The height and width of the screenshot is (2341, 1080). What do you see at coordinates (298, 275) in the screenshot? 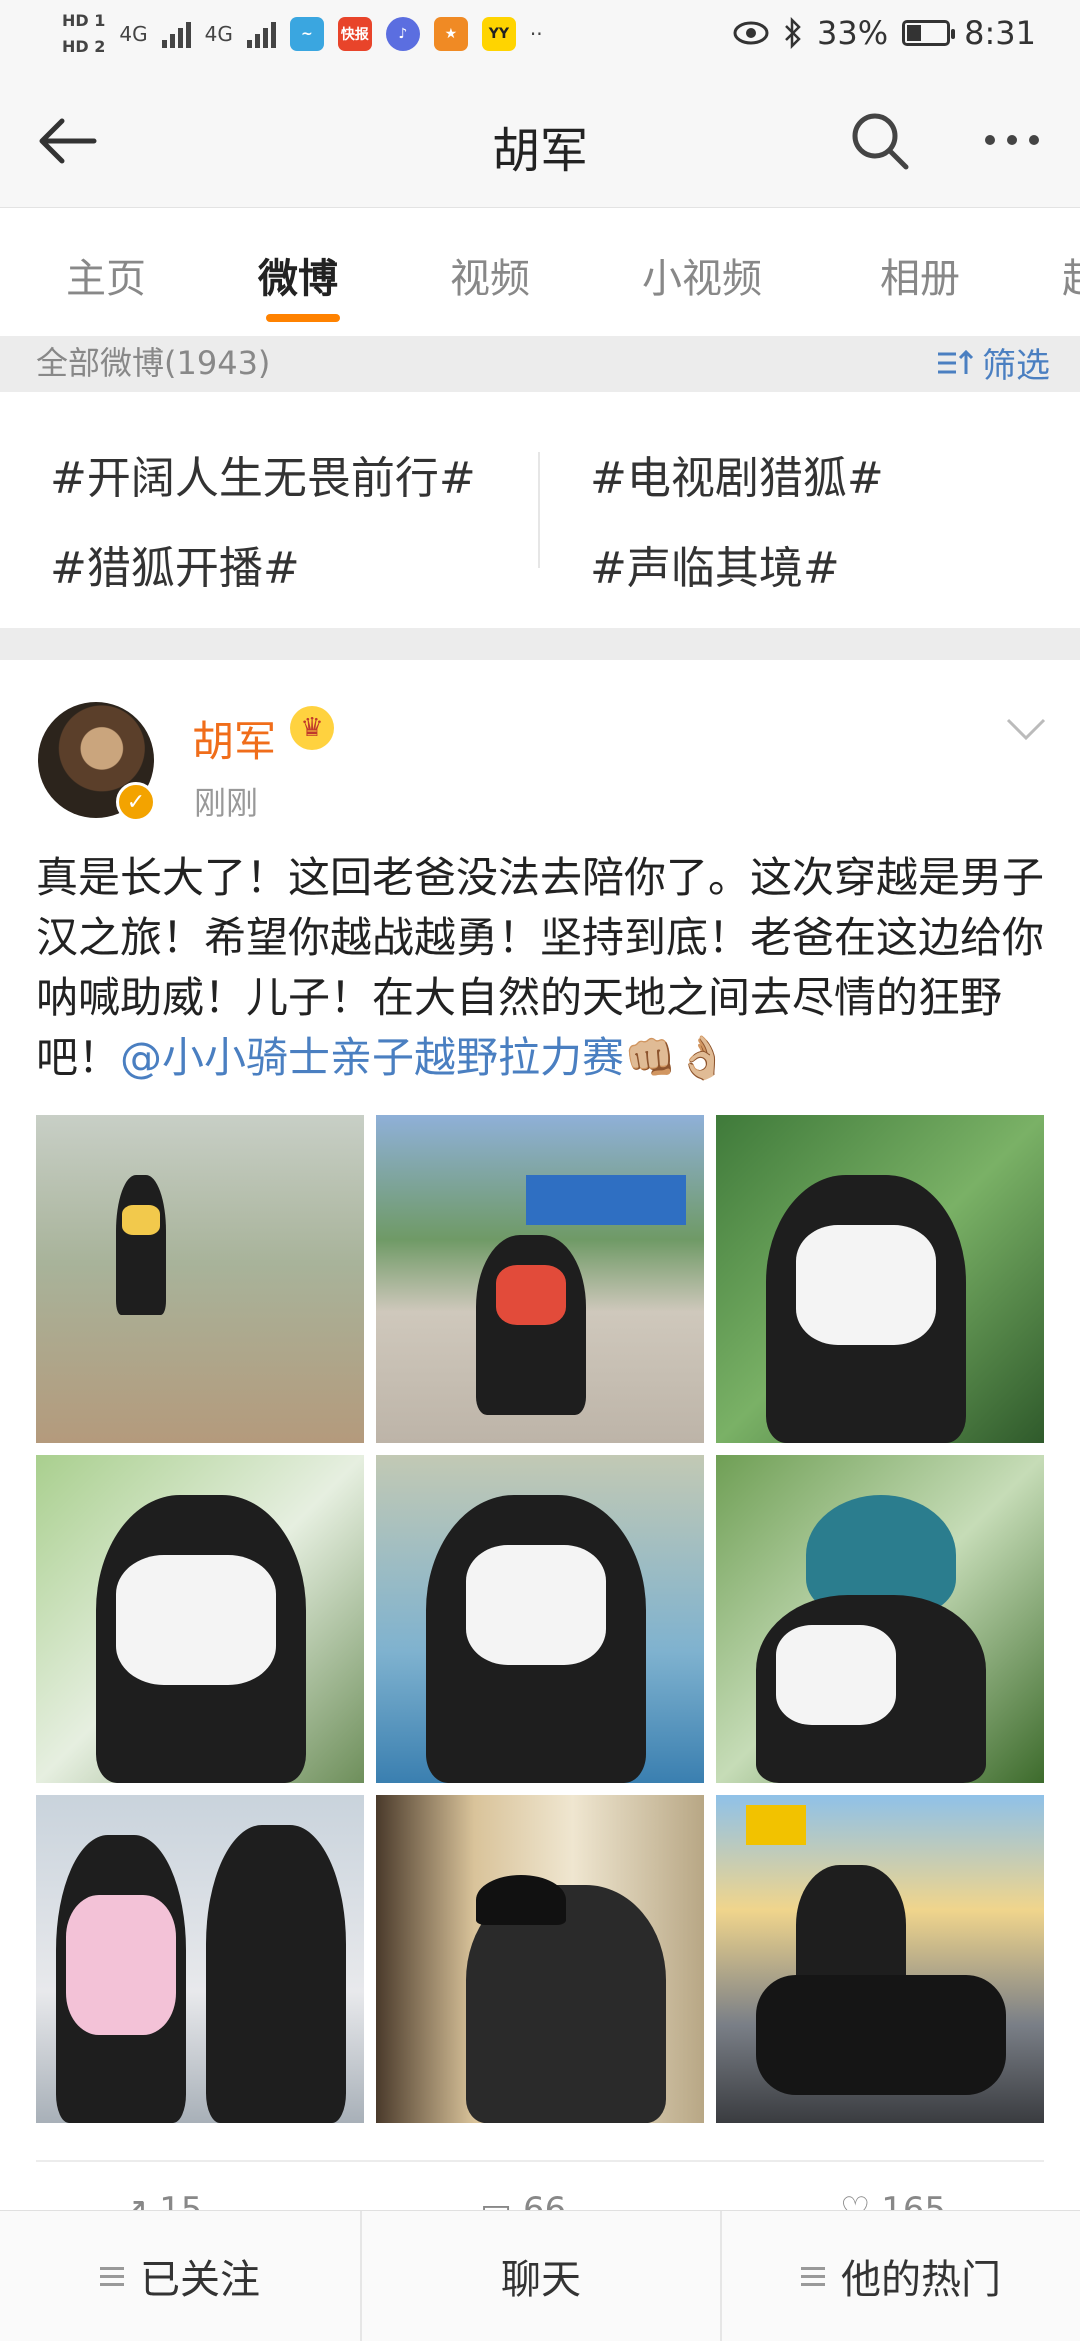
I see `tab-weibo: 微博` at bounding box center [298, 275].